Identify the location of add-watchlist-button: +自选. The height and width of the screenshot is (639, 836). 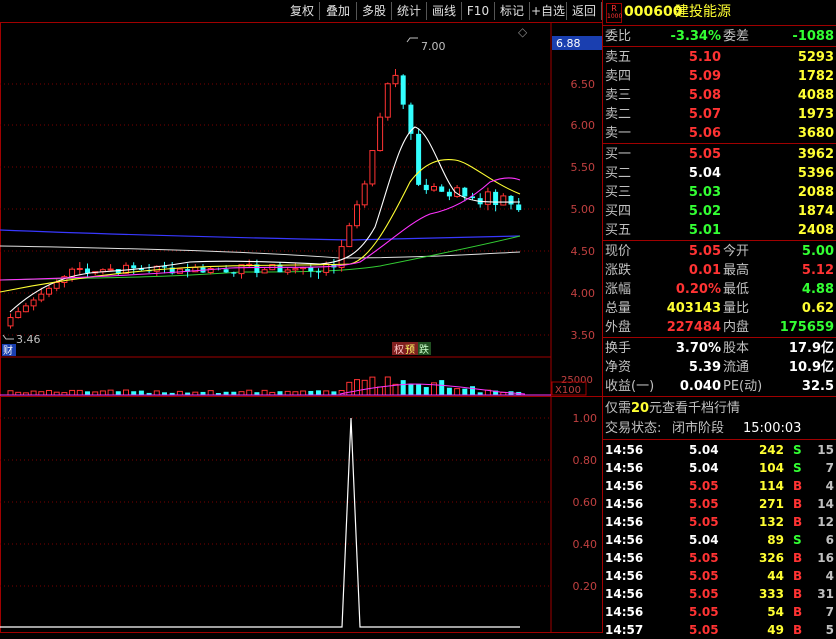
(548, 11).